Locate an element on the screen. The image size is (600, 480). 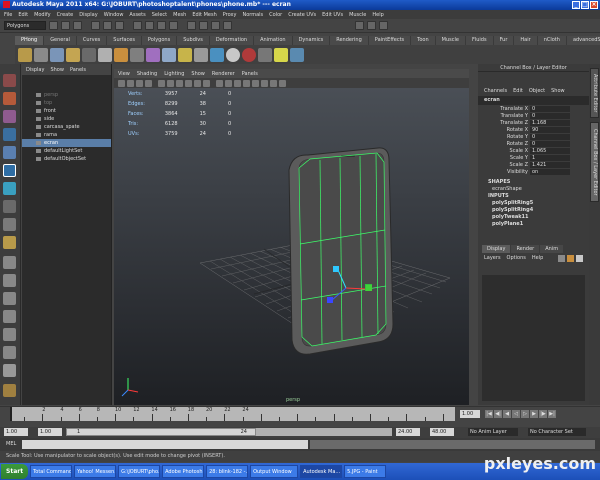
render-icon is located at coordinates (203, 25).